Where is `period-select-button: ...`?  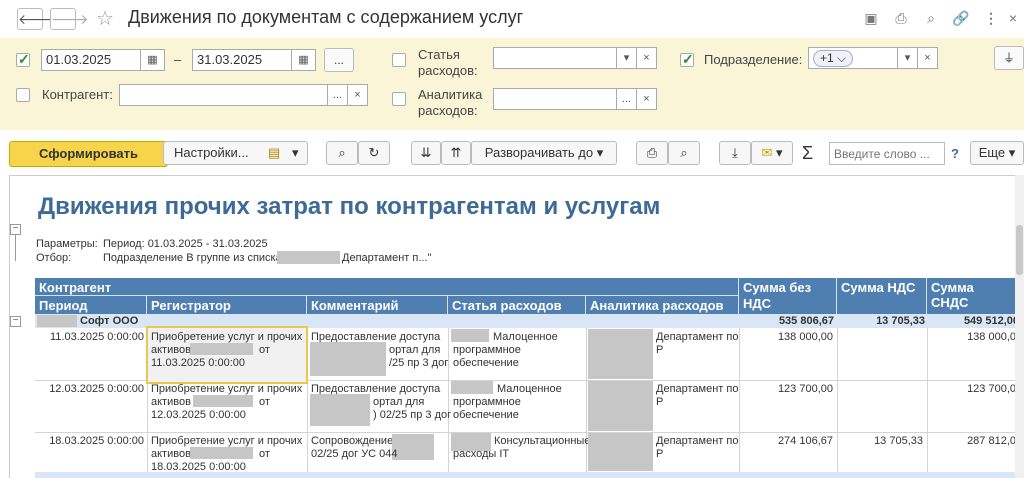
period-select-button: ... is located at coordinates (339, 60).